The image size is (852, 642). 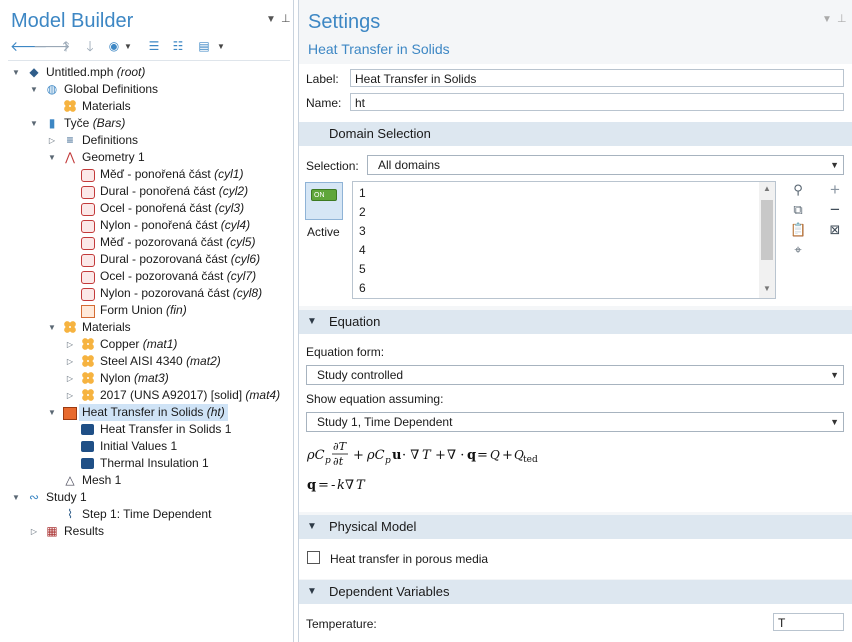 I want to click on tree-node: ▼ ⋀ Geometry 1, so click(x=148, y=157).